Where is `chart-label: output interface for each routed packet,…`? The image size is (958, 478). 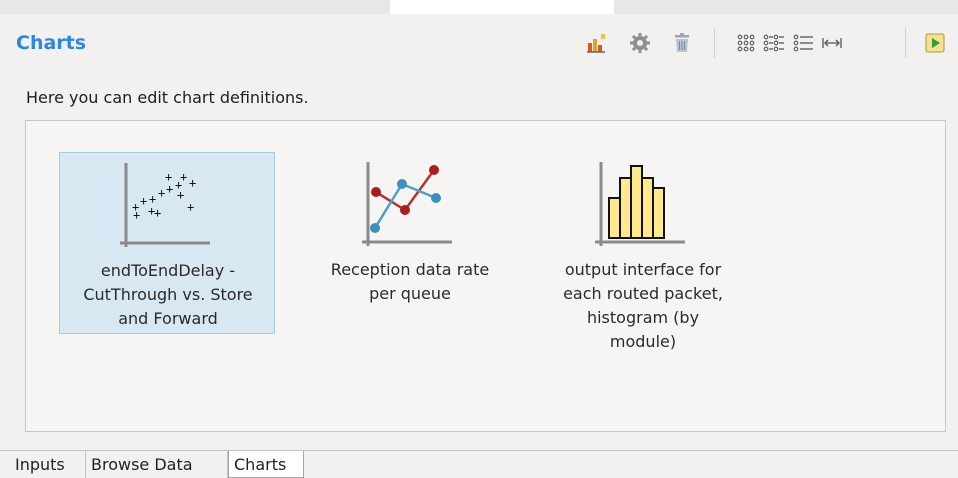 chart-label: output interface for each routed packet,… is located at coordinates (643, 305).